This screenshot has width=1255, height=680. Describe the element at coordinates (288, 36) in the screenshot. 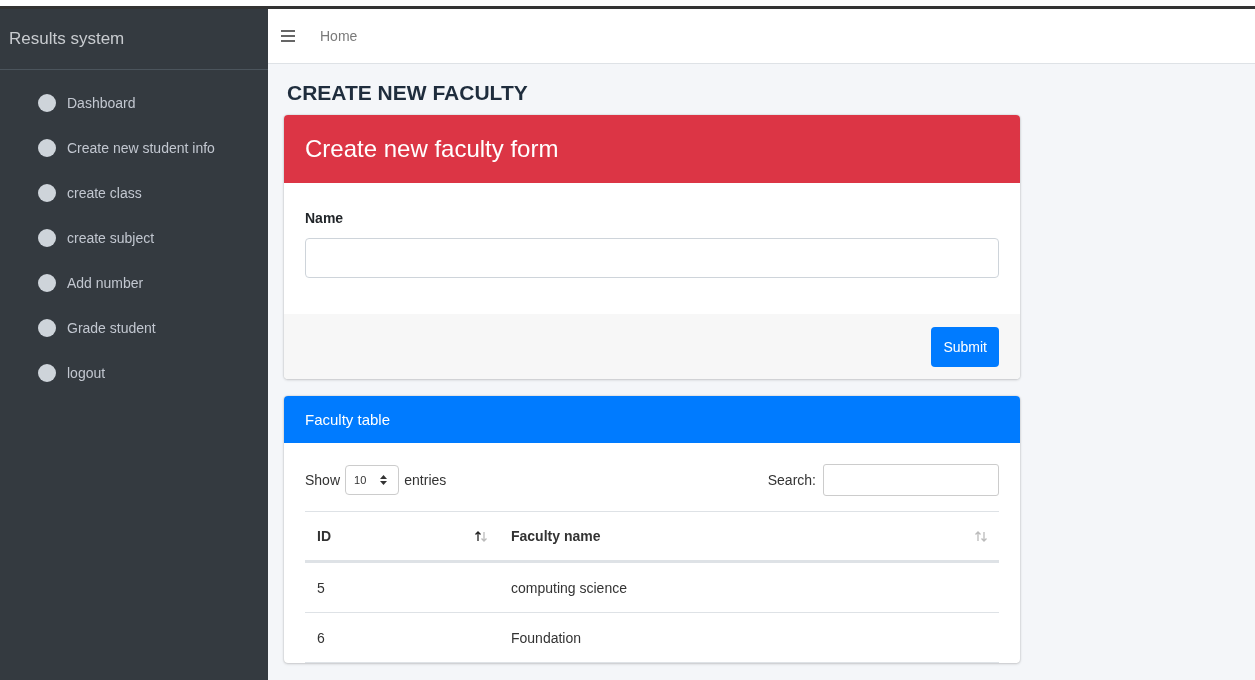

I see `menu-icon` at that location.